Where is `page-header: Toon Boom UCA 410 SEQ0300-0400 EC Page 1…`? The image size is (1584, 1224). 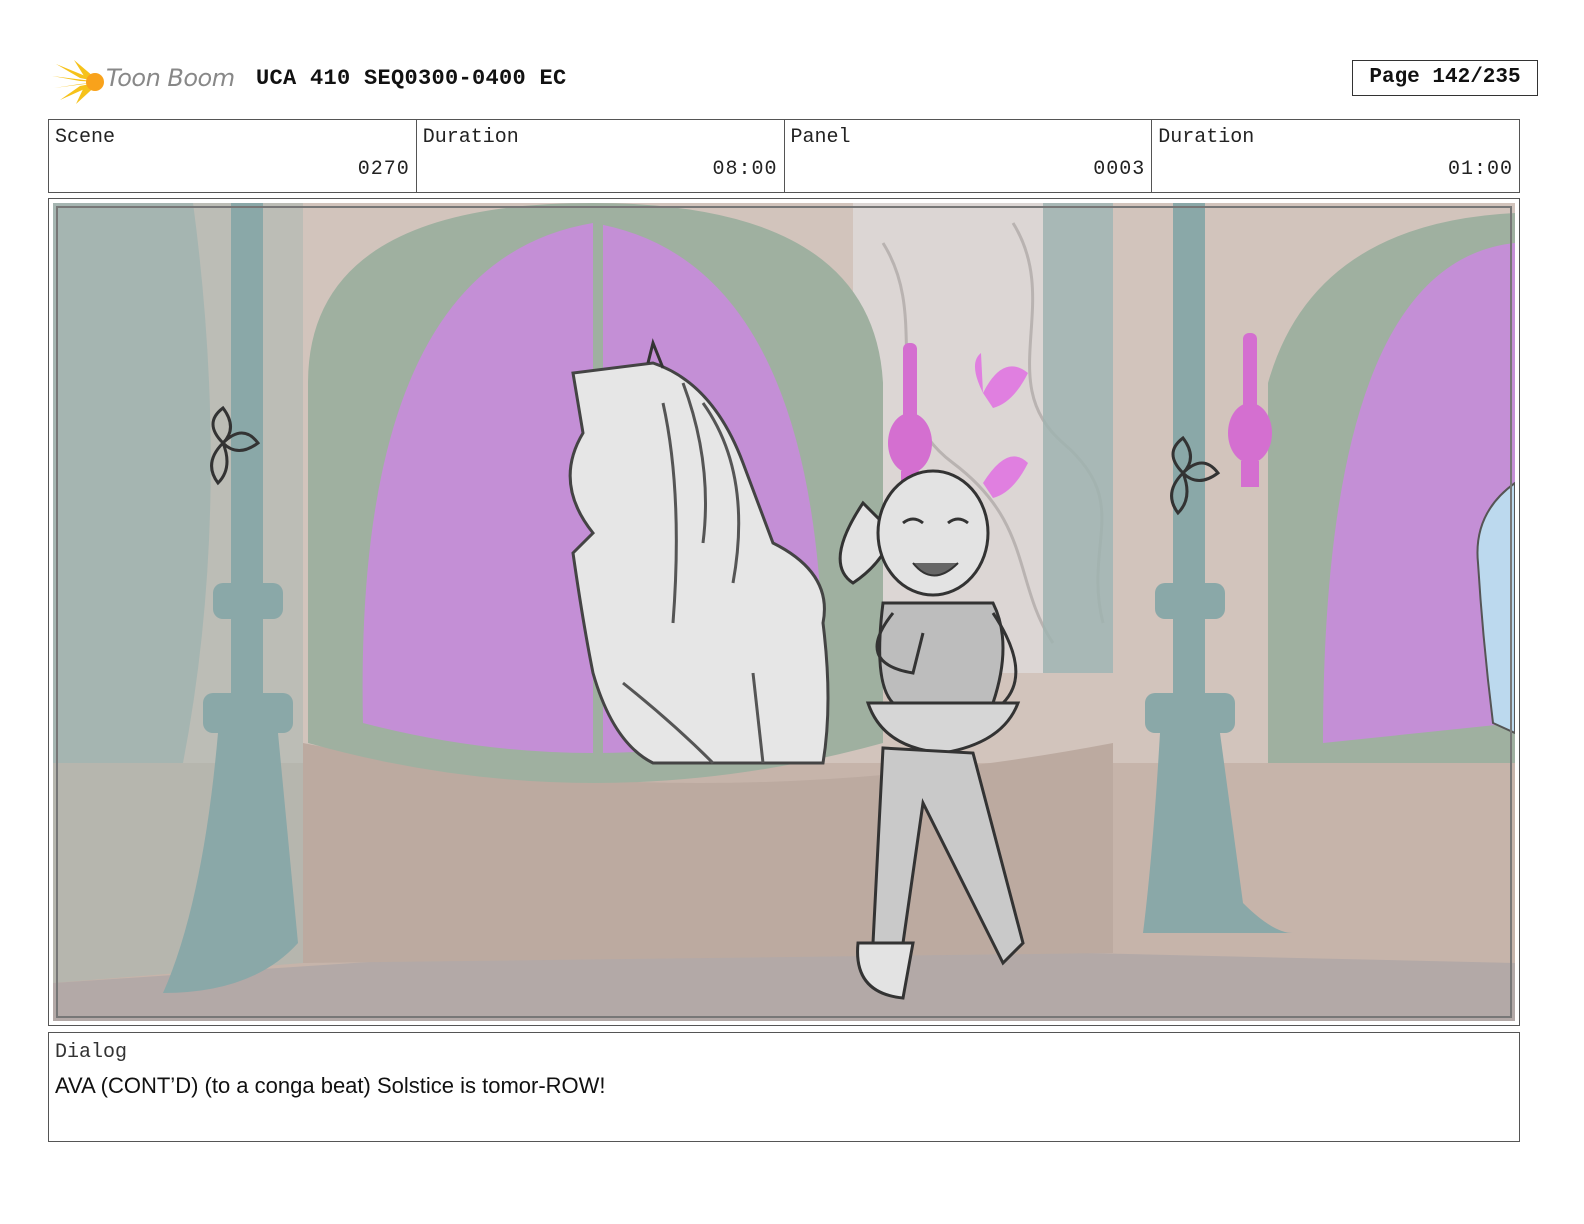 page-header: Toon Boom UCA 410 SEQ0300-0400 EC Page 1… is located at coordinates (793, 80).